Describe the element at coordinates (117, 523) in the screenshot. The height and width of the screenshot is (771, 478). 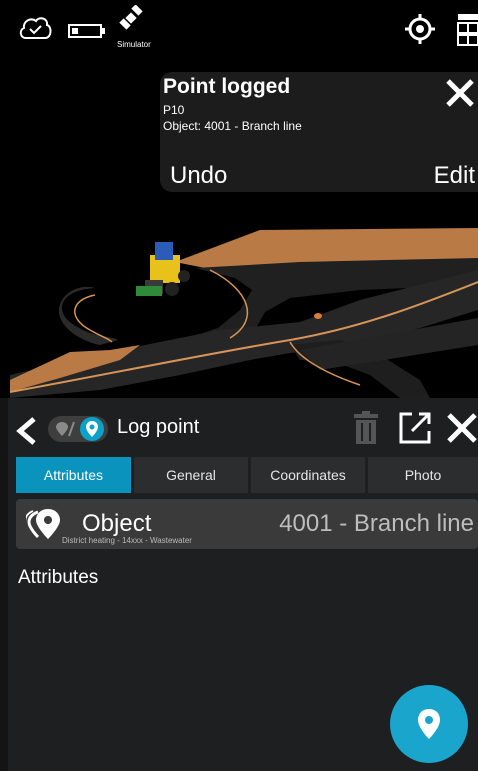
I see `object-label: Object` at that location.